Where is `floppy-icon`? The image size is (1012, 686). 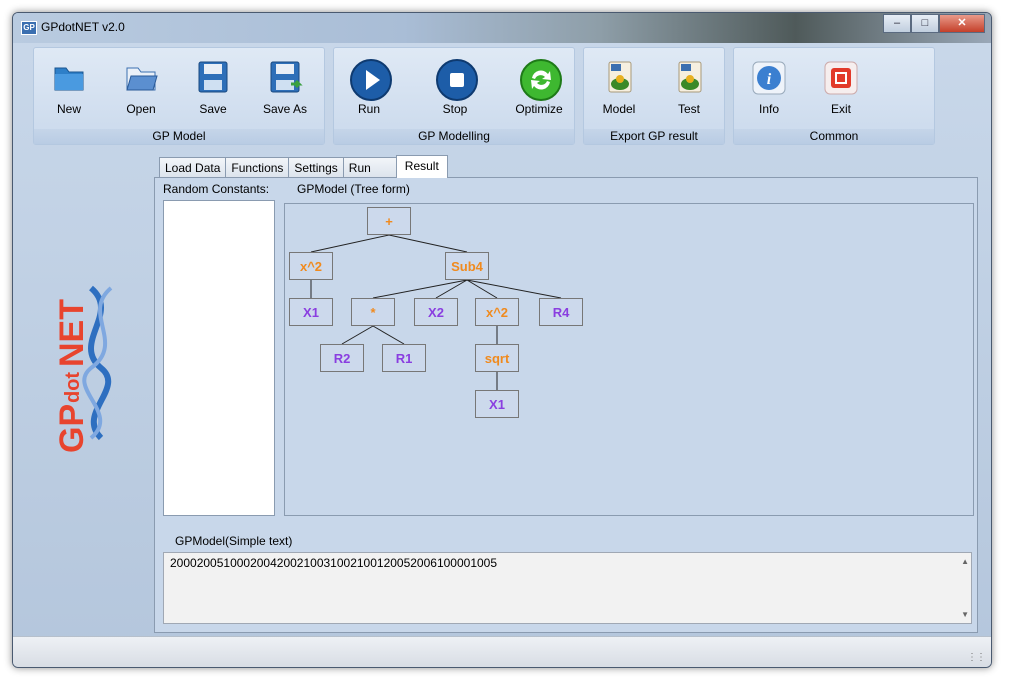 floppy-icon is located at coordinates (213, 78).